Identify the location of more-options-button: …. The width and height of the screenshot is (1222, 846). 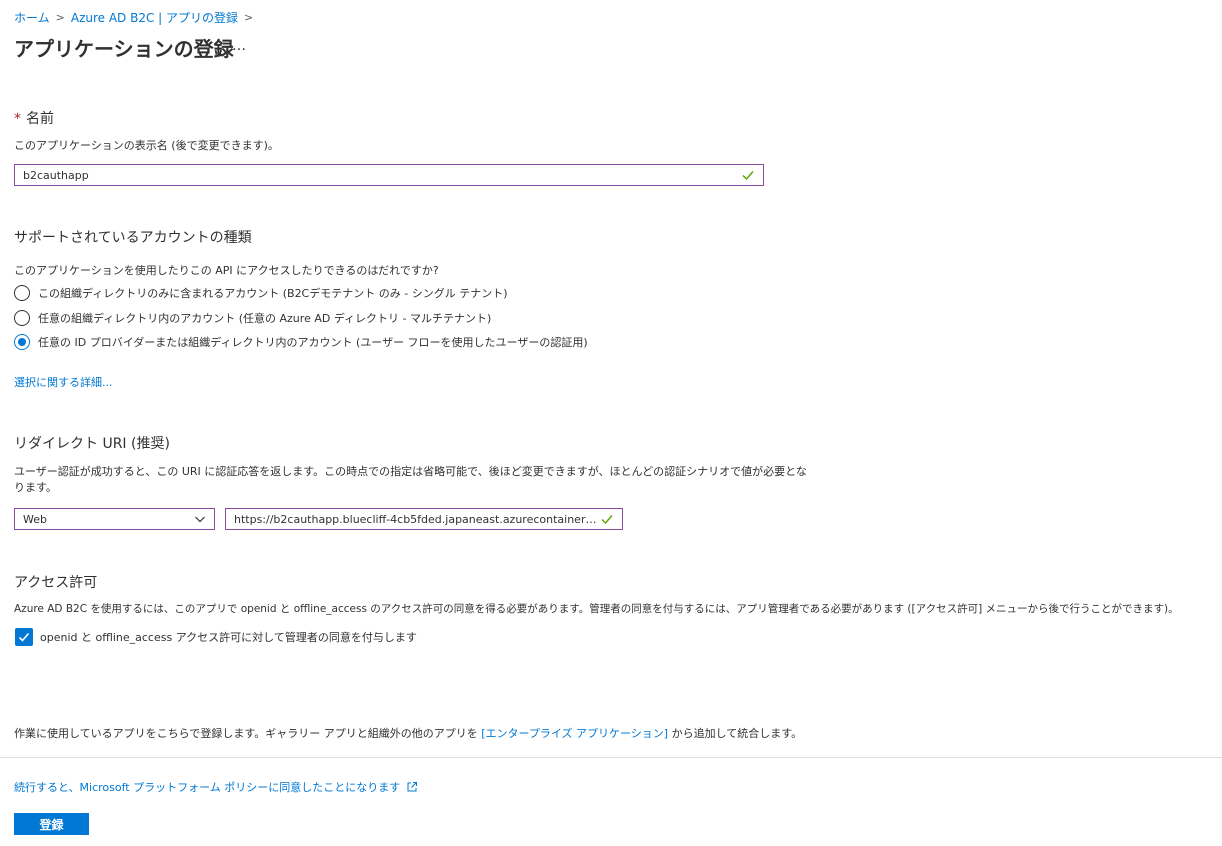
(239, 46).